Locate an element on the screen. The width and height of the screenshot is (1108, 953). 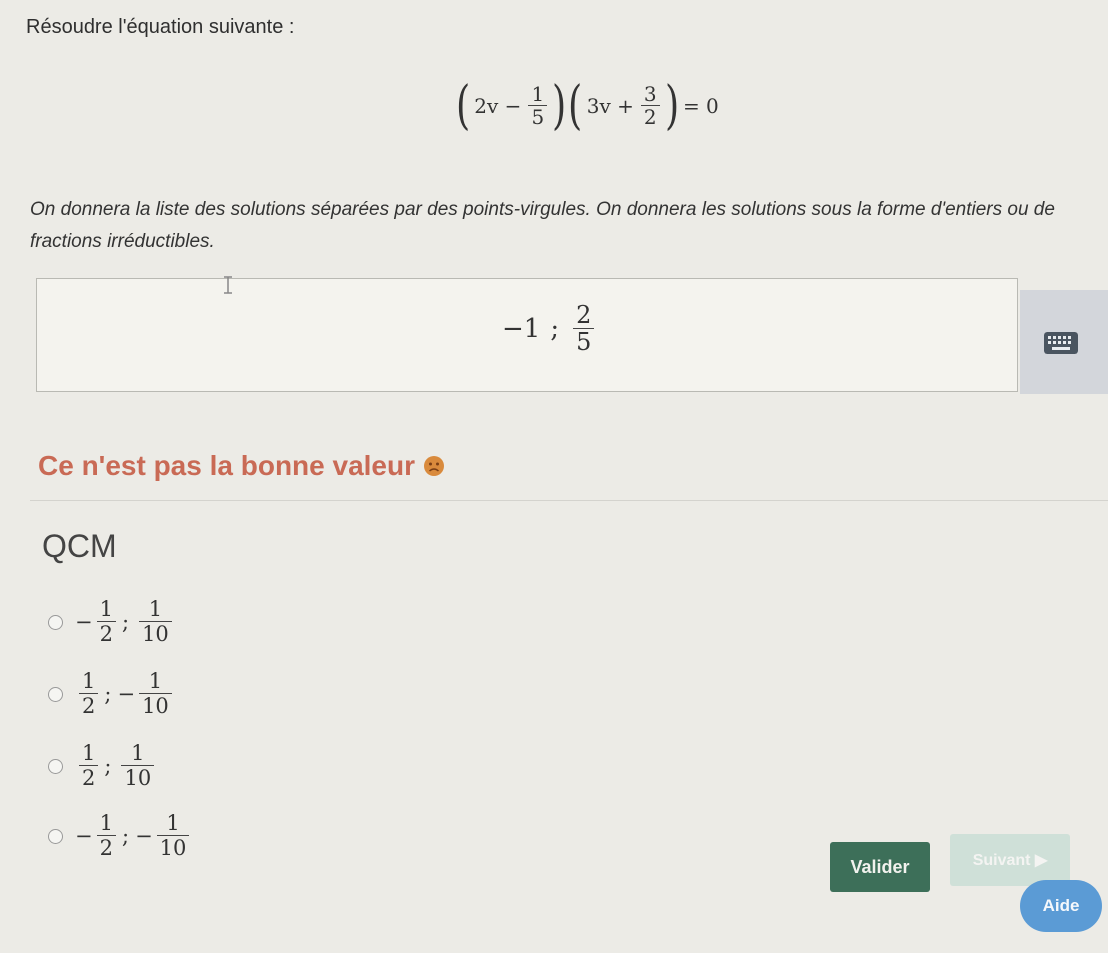
factor2-fraction: 3 2 is located at coordinates (650, 105).